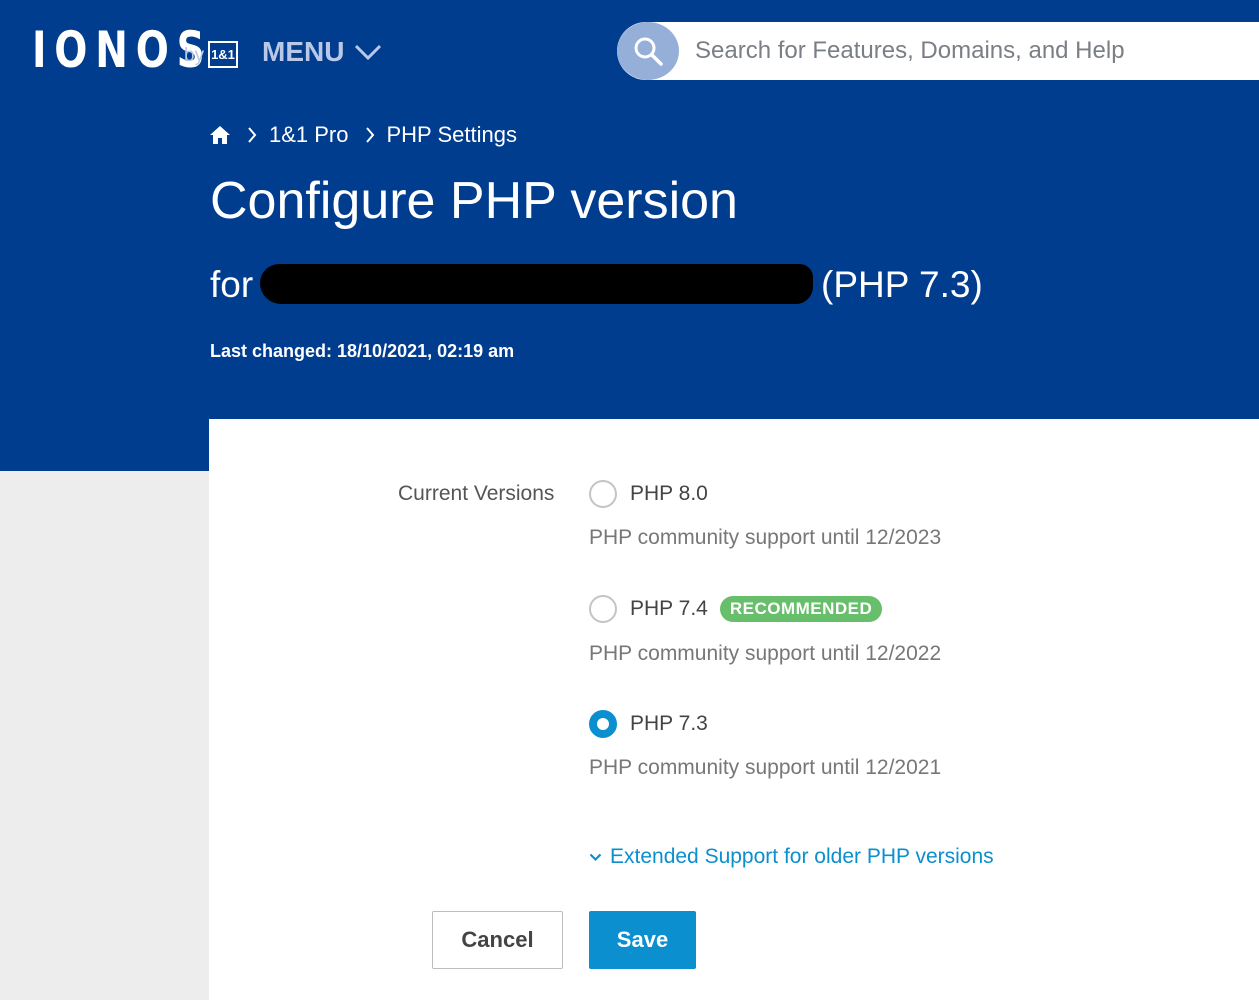 The width and height of the screenshot is (1259, 1000). I want to click on breadcrumb-item-php-settings: PHP Settings, so click(452, 135).